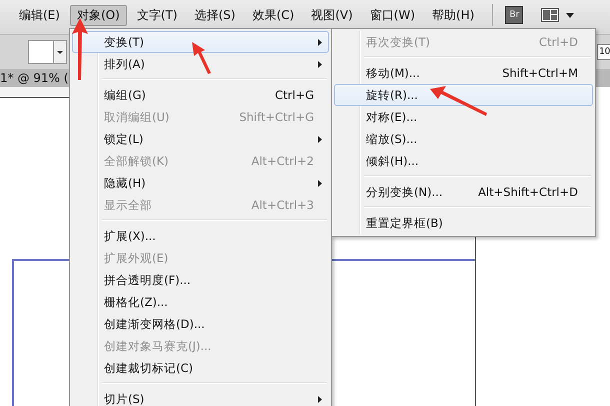 The image size is (610, 406). What do you see at coordinates (453, 15) in the screenshot?
I see `menu-bar-item: 帮助(H)` at bounding box center [453, 15].